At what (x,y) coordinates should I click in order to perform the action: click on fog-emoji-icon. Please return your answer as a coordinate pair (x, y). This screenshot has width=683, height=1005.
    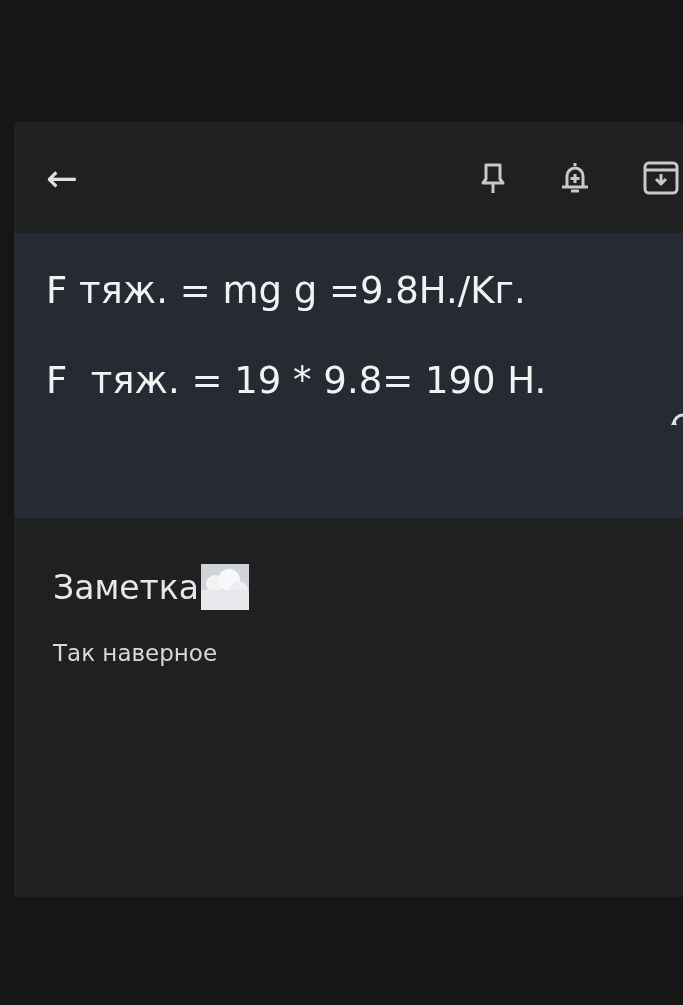
    Looking at the image, I should click on (224, 587).